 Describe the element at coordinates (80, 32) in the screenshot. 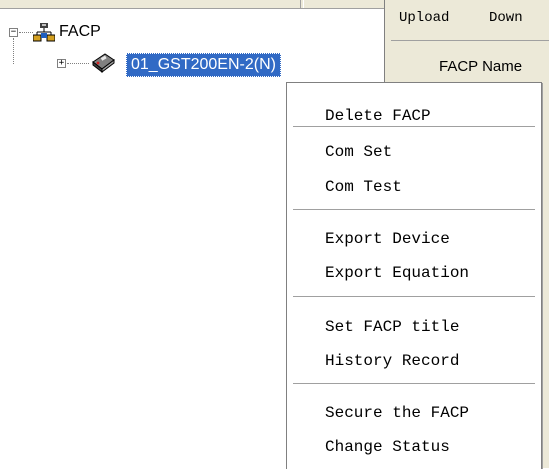

I see `tree-root-label: FACP` at that location.